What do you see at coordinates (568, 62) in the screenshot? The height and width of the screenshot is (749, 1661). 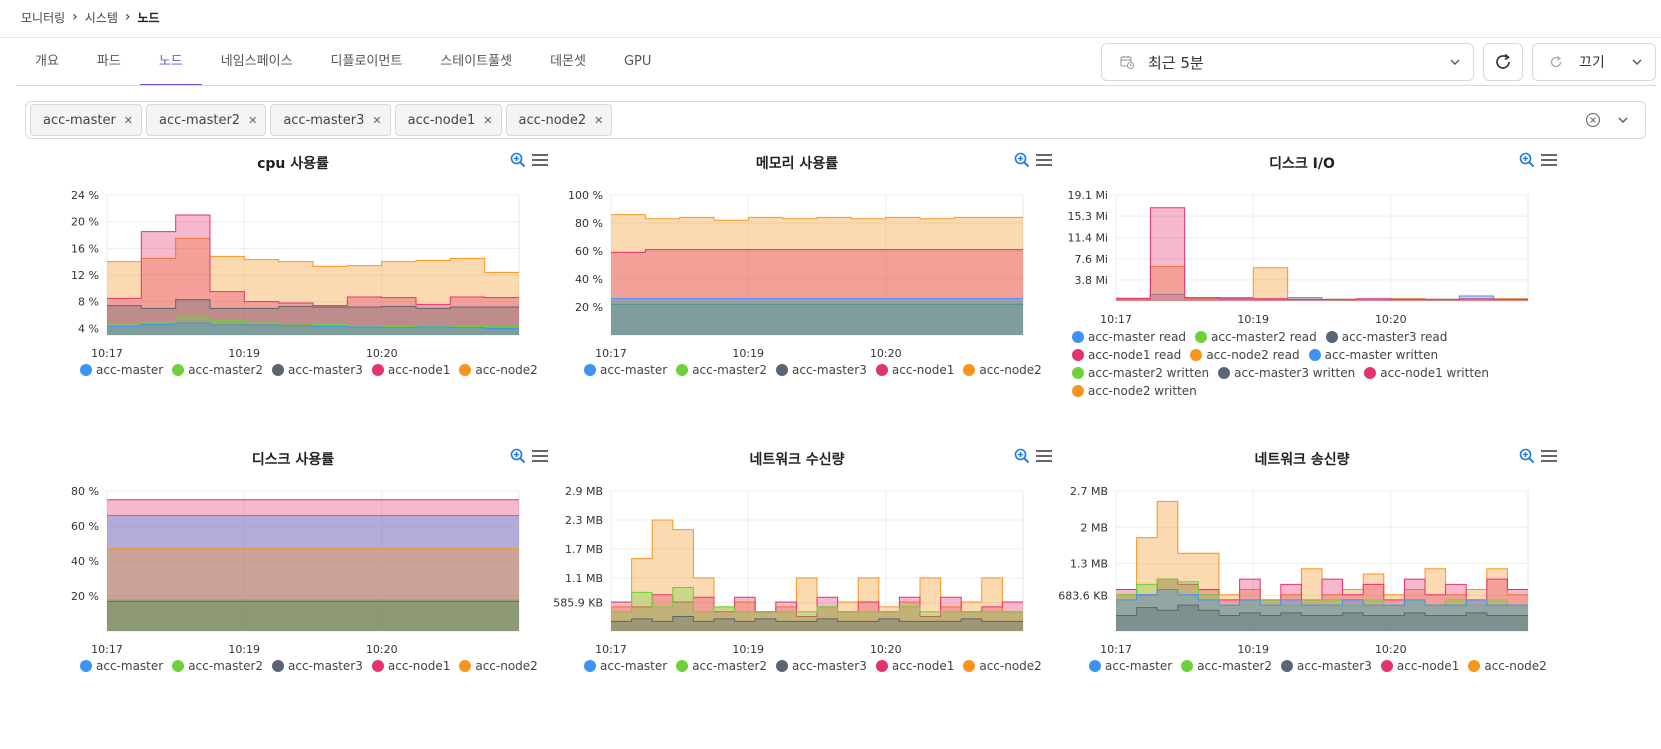 I see `tab-daemonsets: 데몬셋` at bounding box center [568, 62].